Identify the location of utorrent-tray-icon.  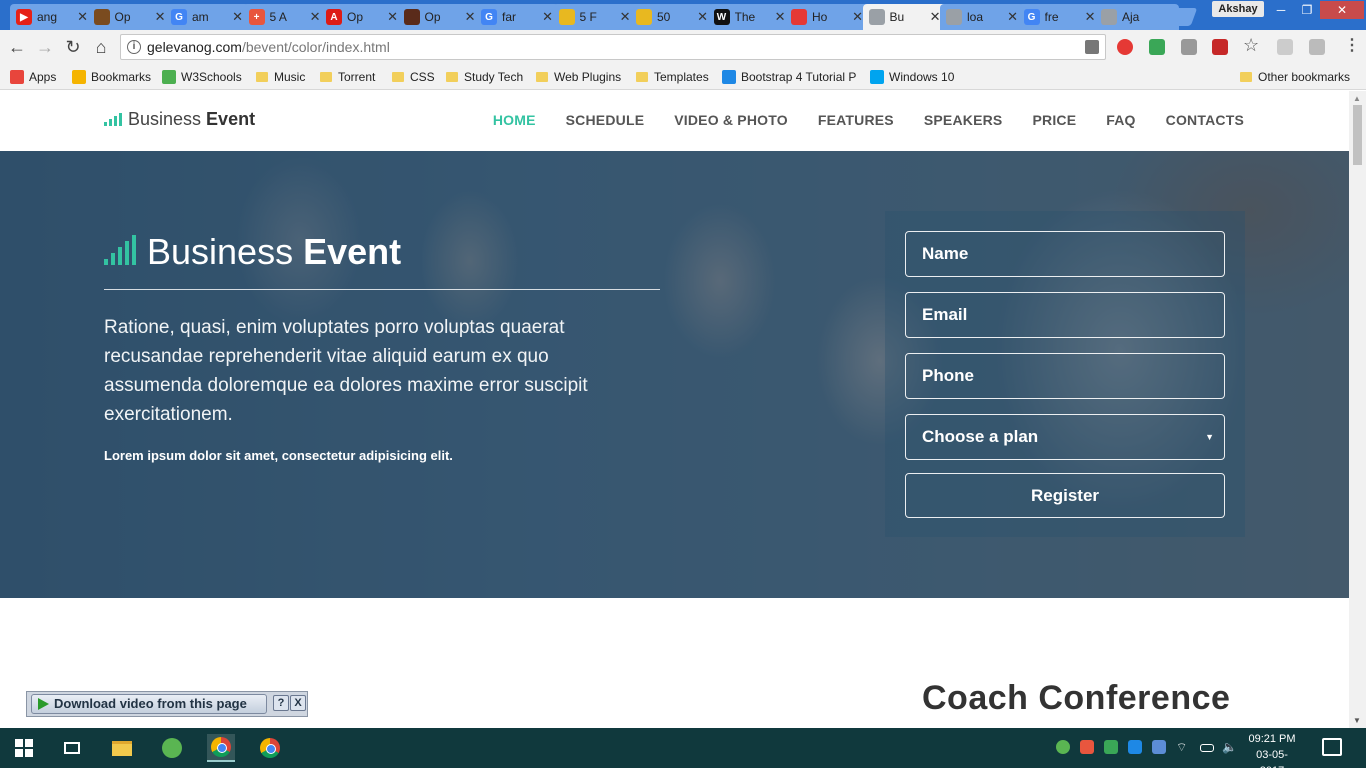
(1063, 747).